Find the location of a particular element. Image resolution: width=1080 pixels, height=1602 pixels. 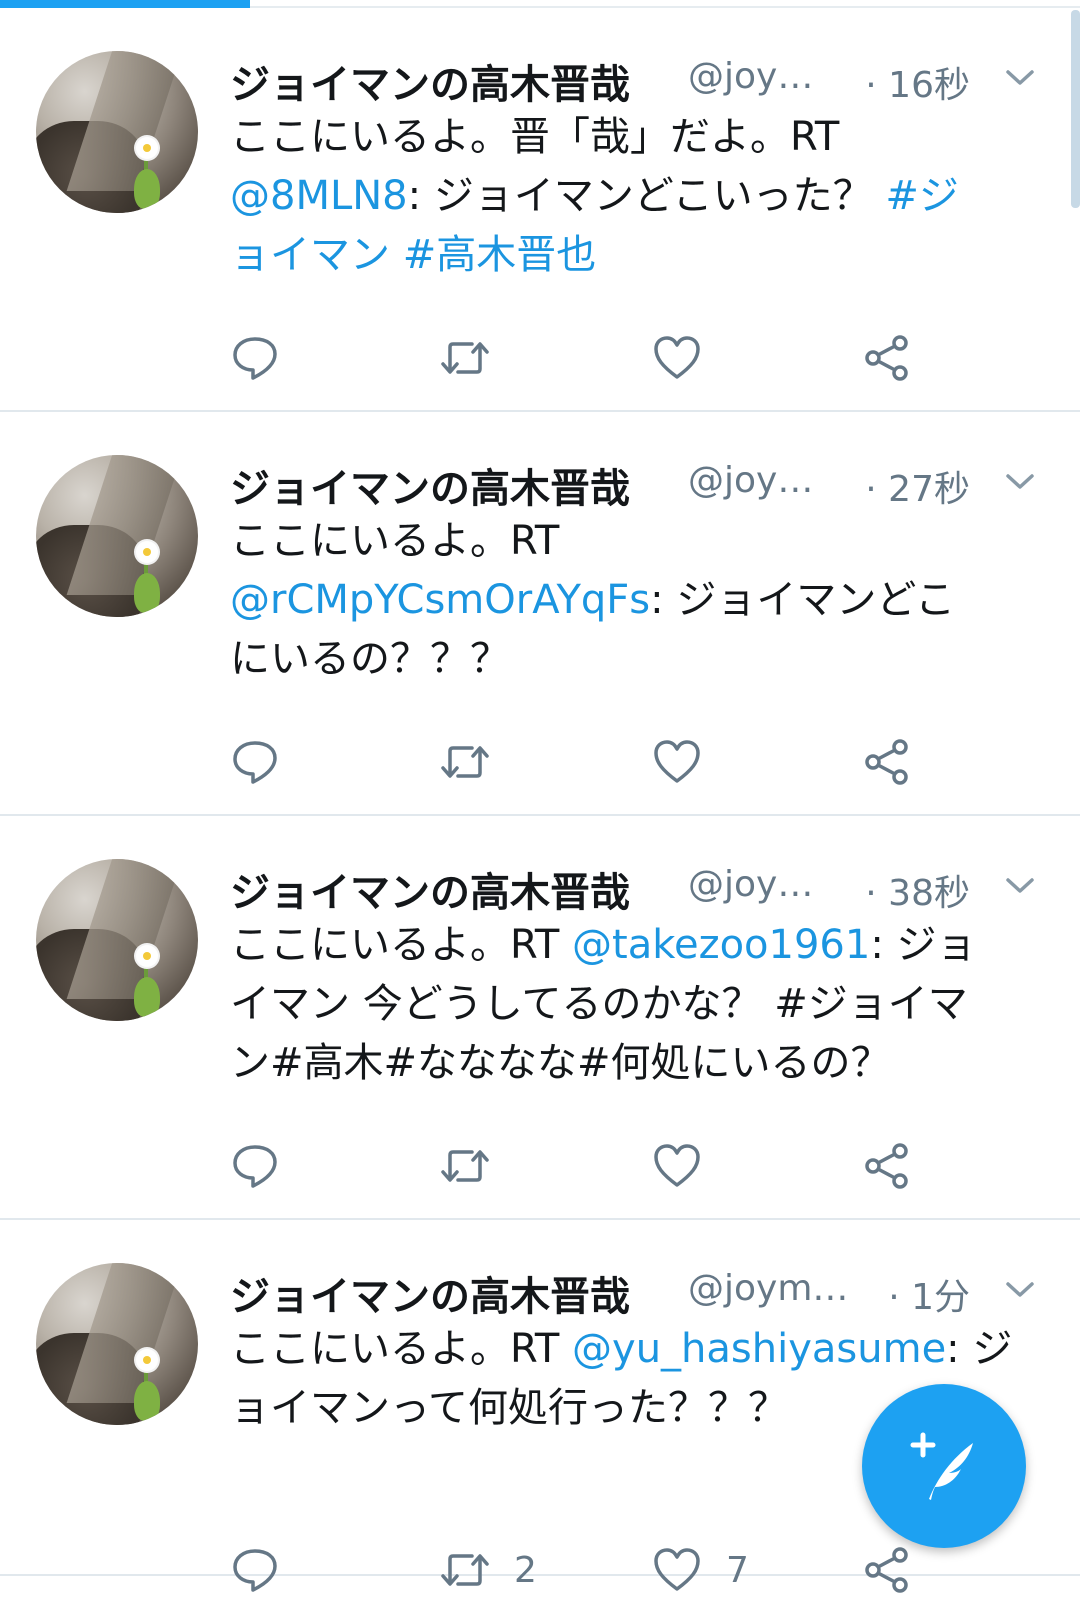

tweet-timestamp: · 1分 is located at coordinates (929, 1294).